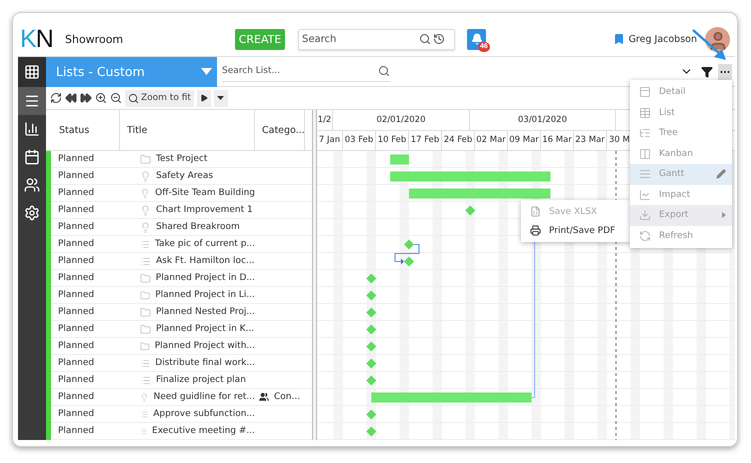 Image resolution: width=751 pixels, height=463 pixels. I want to click on zoom-out-icon, so click(116, 98).